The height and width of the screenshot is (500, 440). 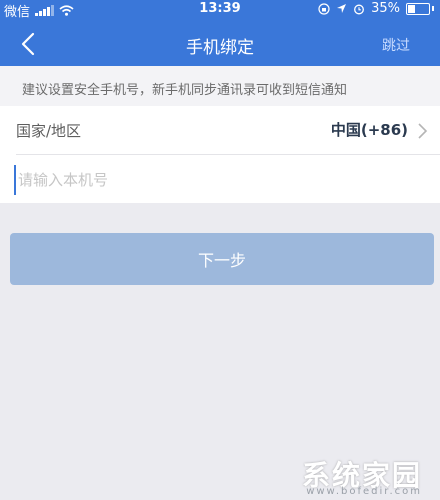 What do you see at coordinates (312, 476) in the screenshot?
I see `watermark: 系统家园 www.bofedir.com` at bounding box center [312, 476].